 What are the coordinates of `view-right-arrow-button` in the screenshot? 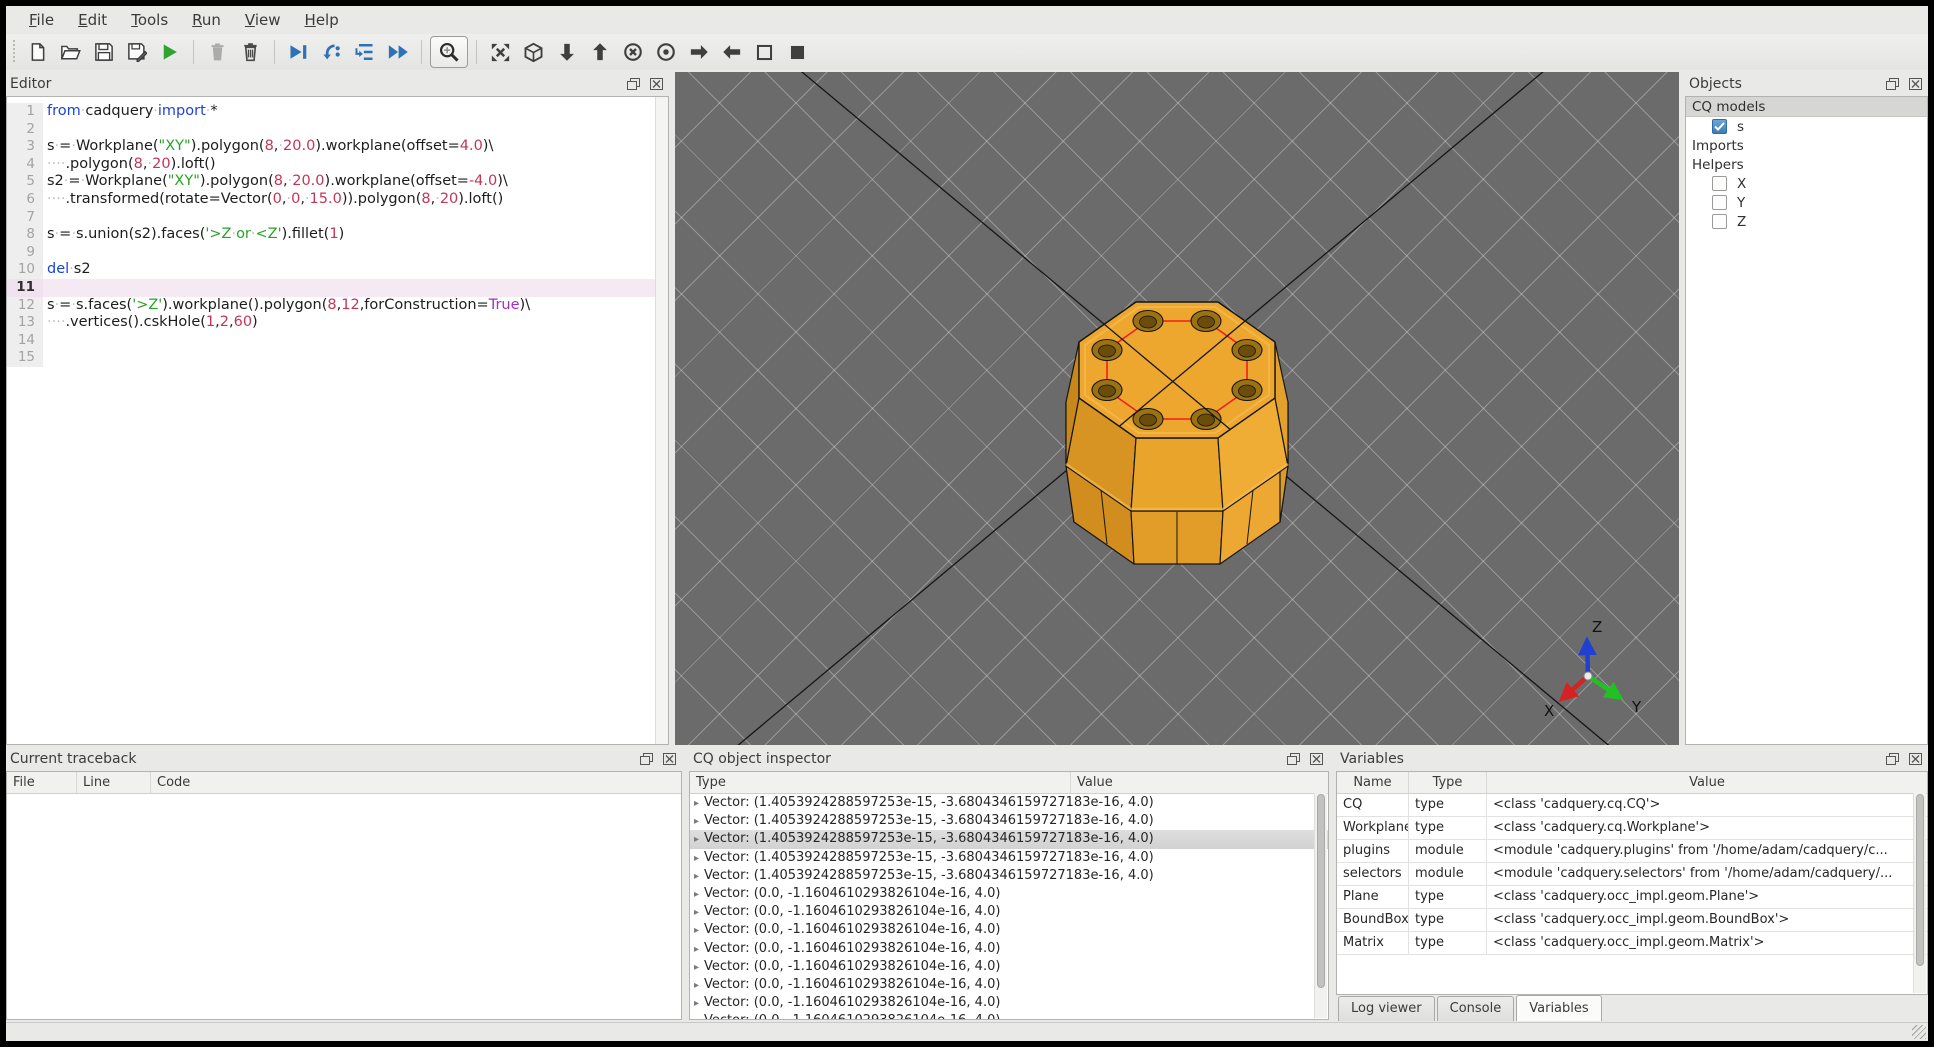 It's located at (698, 52).